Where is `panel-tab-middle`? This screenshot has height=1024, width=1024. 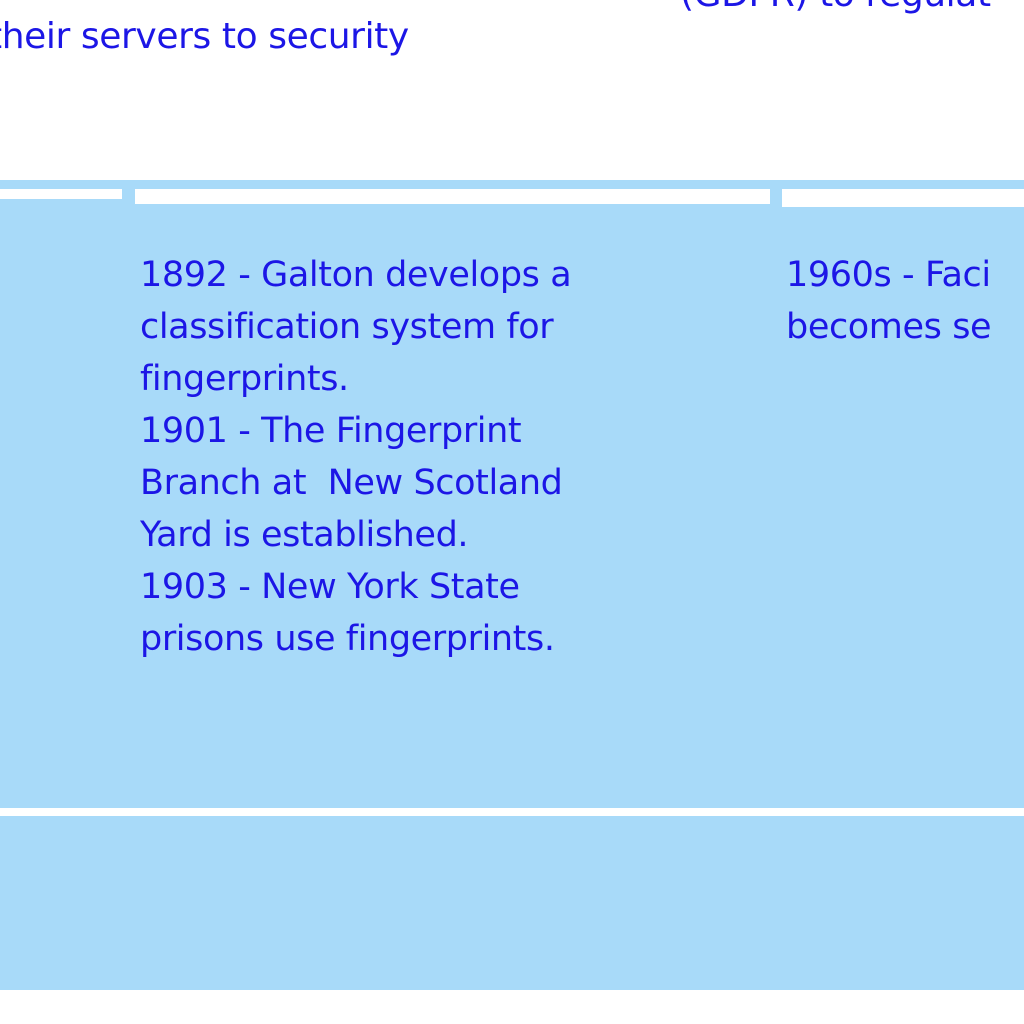 panel-tab-middle is located at coordinates (452, 196).